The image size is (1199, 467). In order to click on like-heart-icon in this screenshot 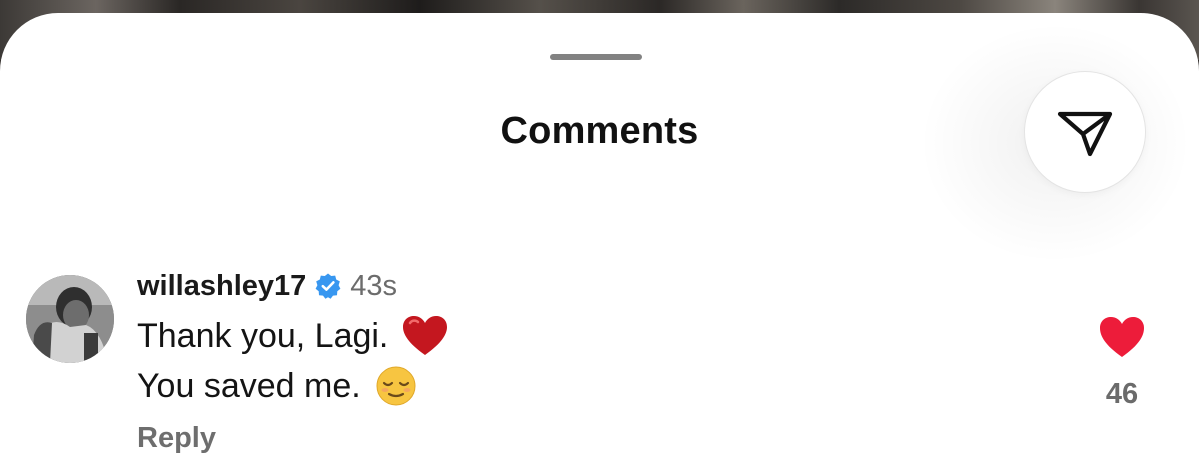, I will do `click(1122, 337)`.